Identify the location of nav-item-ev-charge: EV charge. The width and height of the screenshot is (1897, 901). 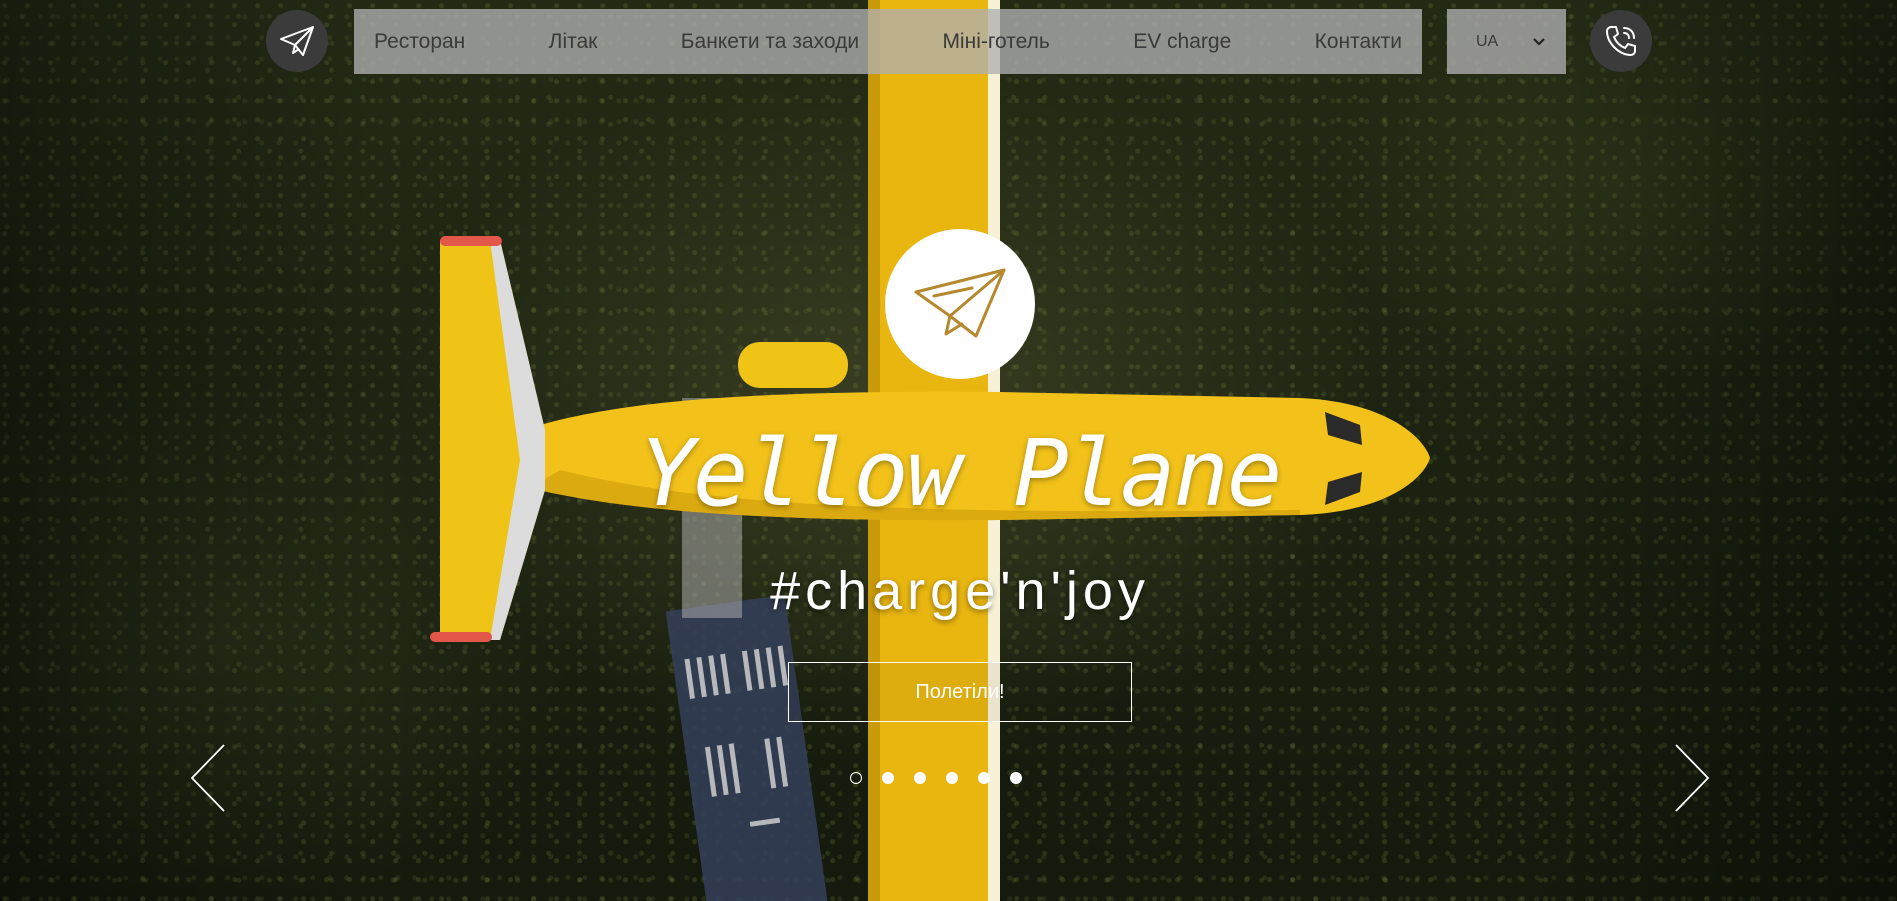
(1182, 42).